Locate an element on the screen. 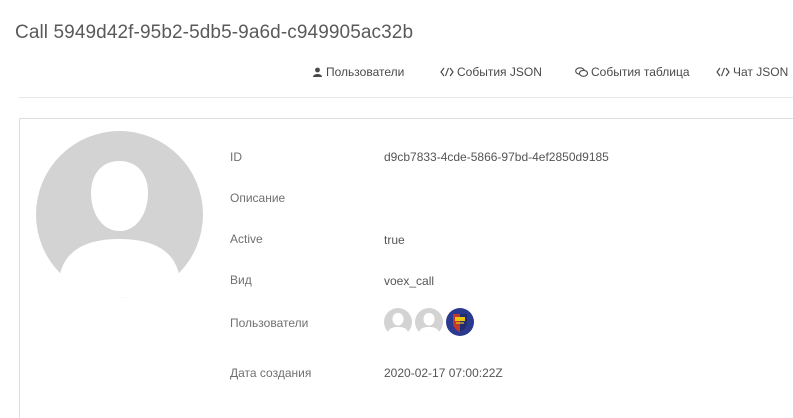  description-label: Описание is located at coordinates (258, 198).